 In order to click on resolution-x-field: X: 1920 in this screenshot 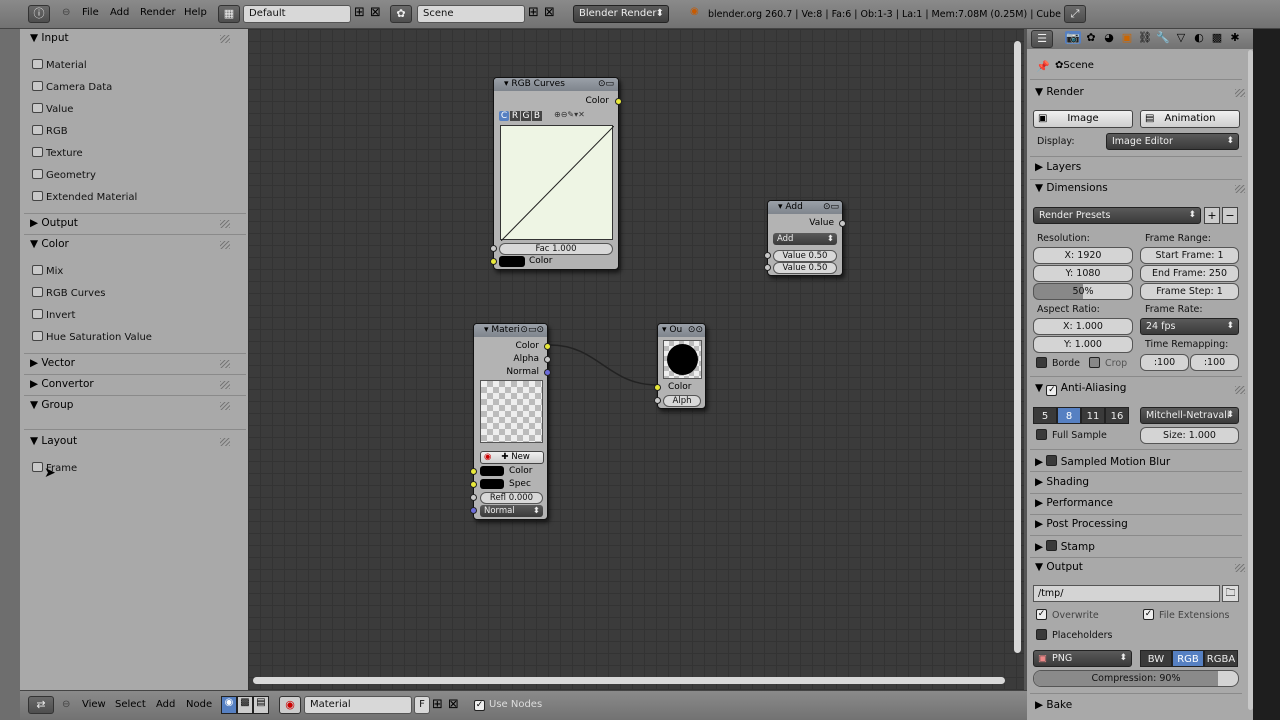, I will do `click(1083, 255)`.